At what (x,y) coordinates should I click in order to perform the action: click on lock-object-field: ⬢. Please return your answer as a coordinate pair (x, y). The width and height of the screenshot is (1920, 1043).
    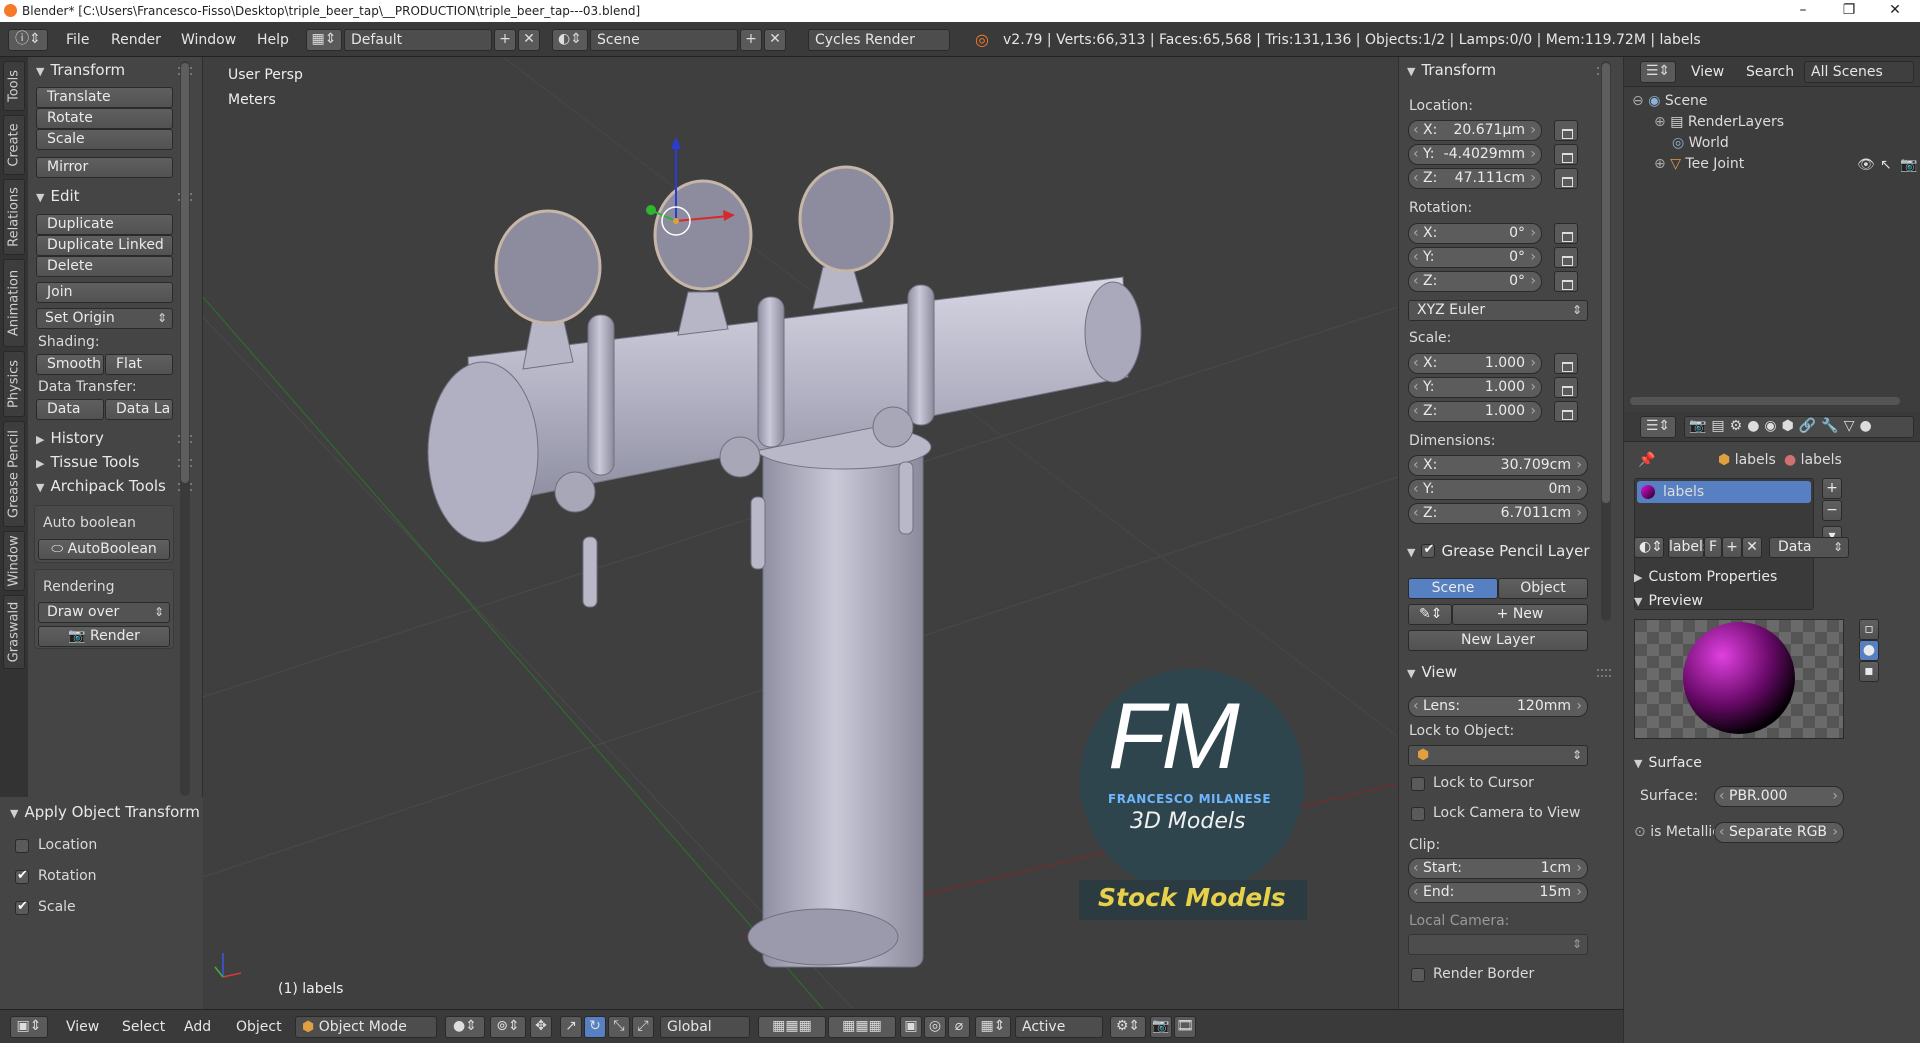
    Looking at the image, I should click on (1498, 755).